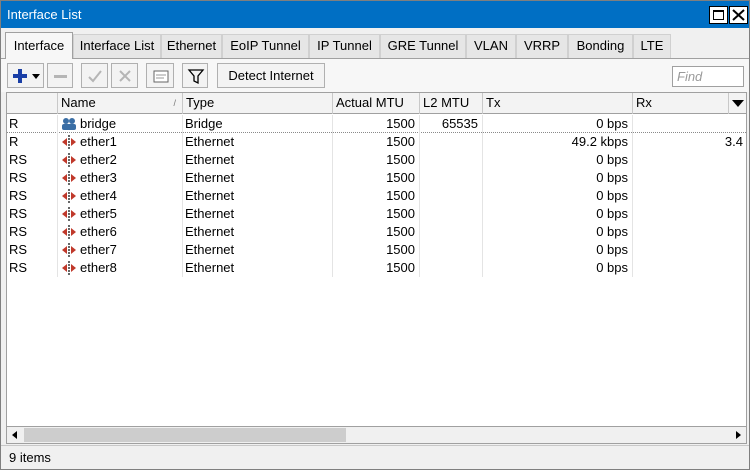 The width and height of the screenshot is (750, 470). I want to click on tab-interface-list: Interface List, so click(117, 46).